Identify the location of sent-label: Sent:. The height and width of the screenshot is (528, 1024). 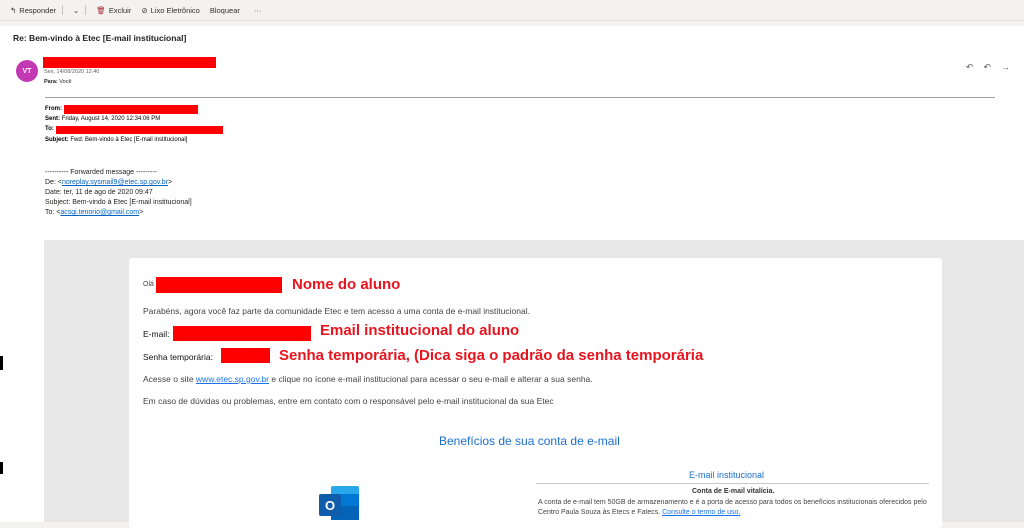
(52, 119).